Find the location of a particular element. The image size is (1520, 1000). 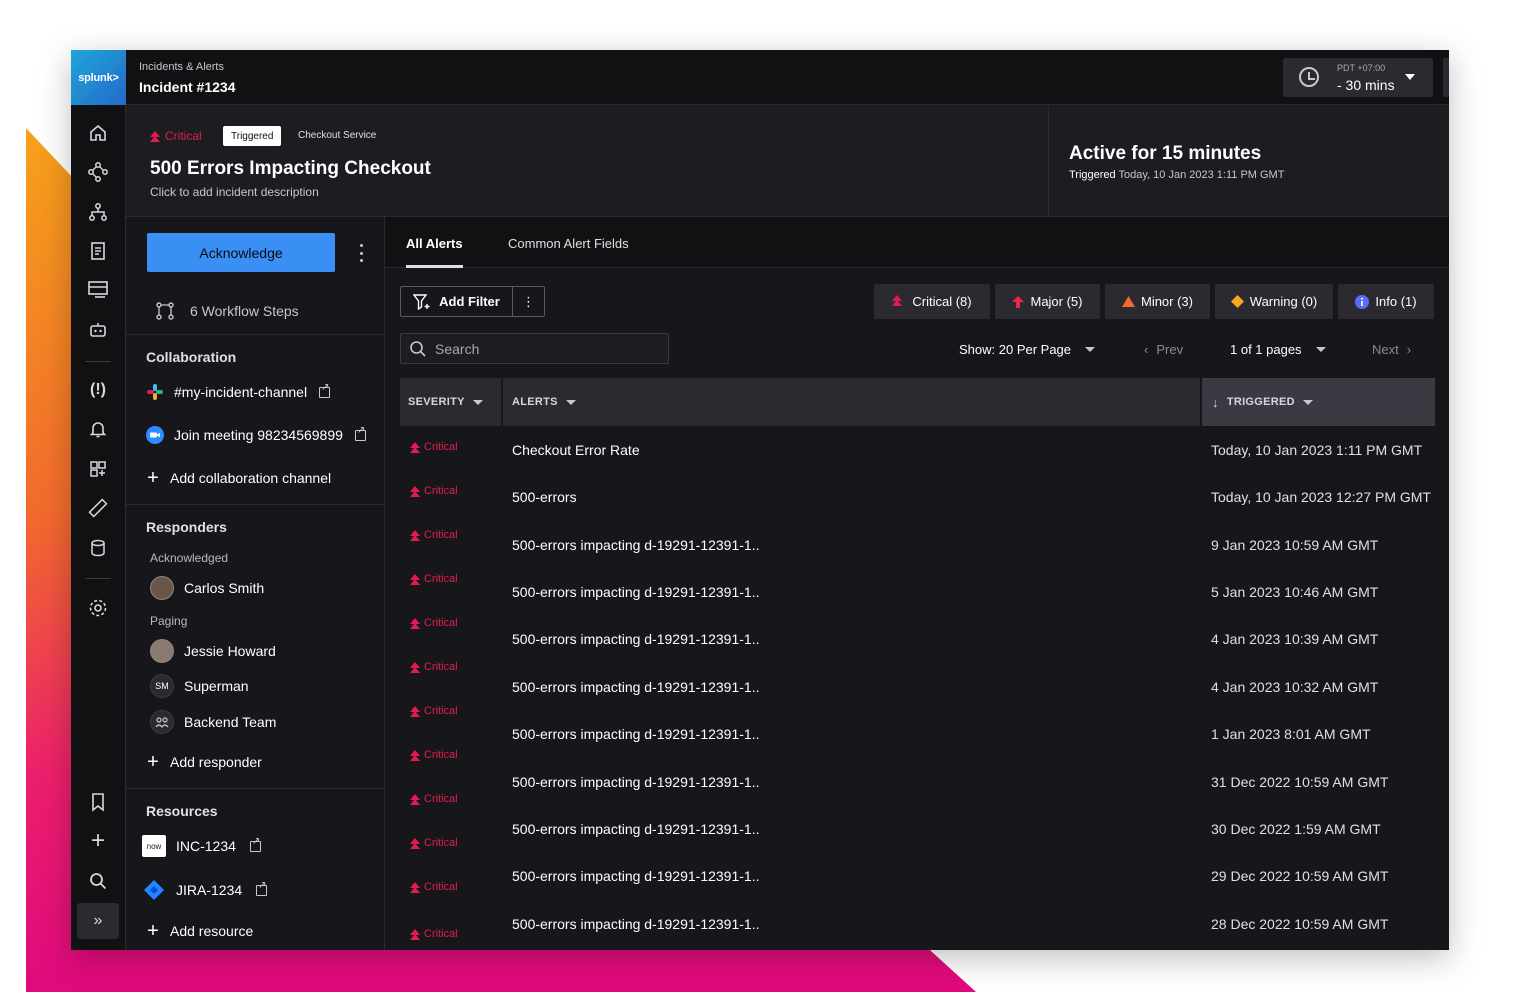

add-filter-button: Add Filter is located at coordinates (457, 301).